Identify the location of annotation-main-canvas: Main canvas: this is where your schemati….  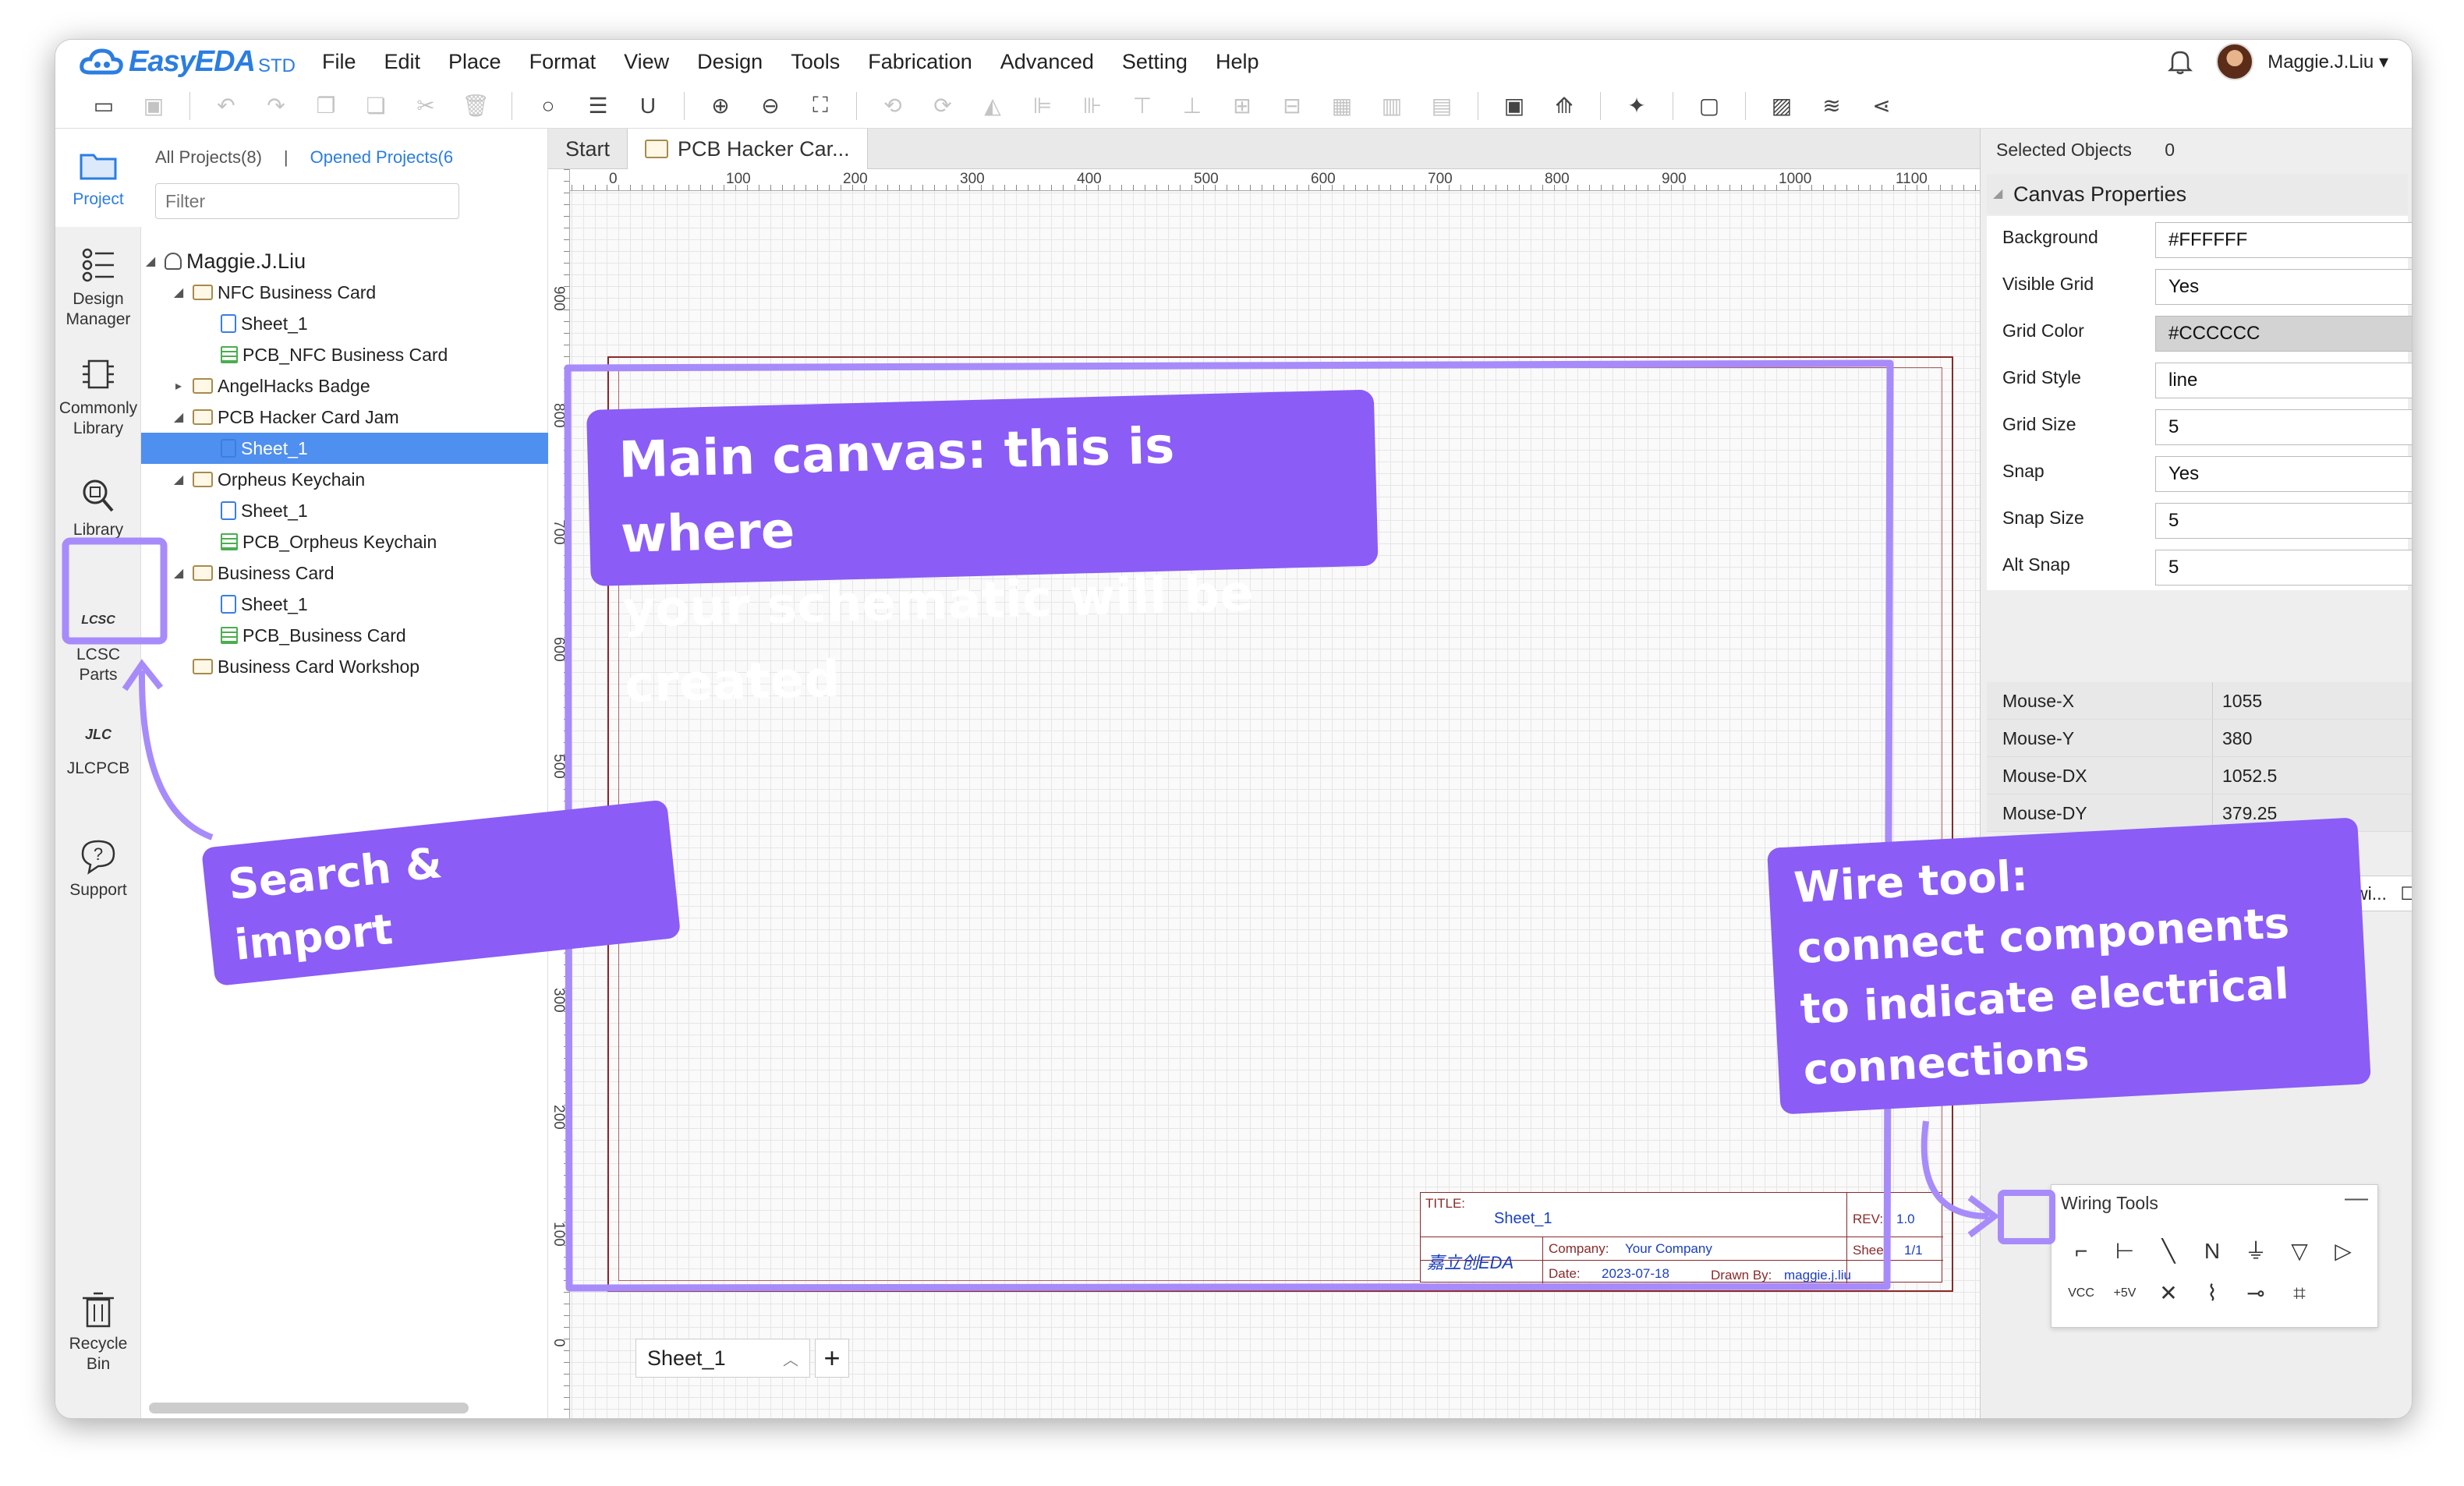
(983, 551).